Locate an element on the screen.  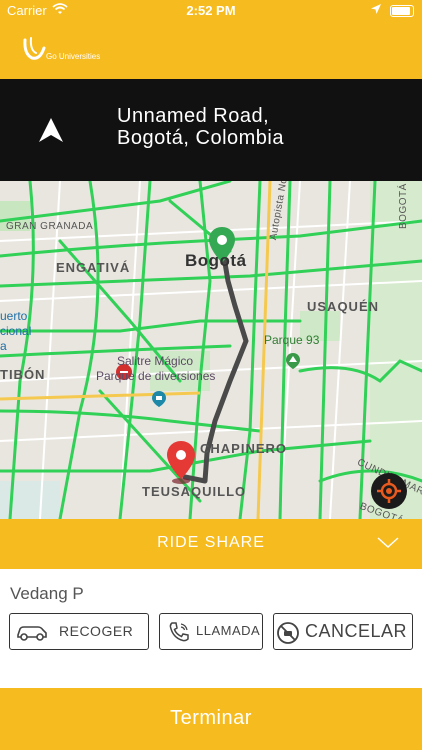
status-bar: Carrier 2:52 PM is located at coordinates (211, 11).